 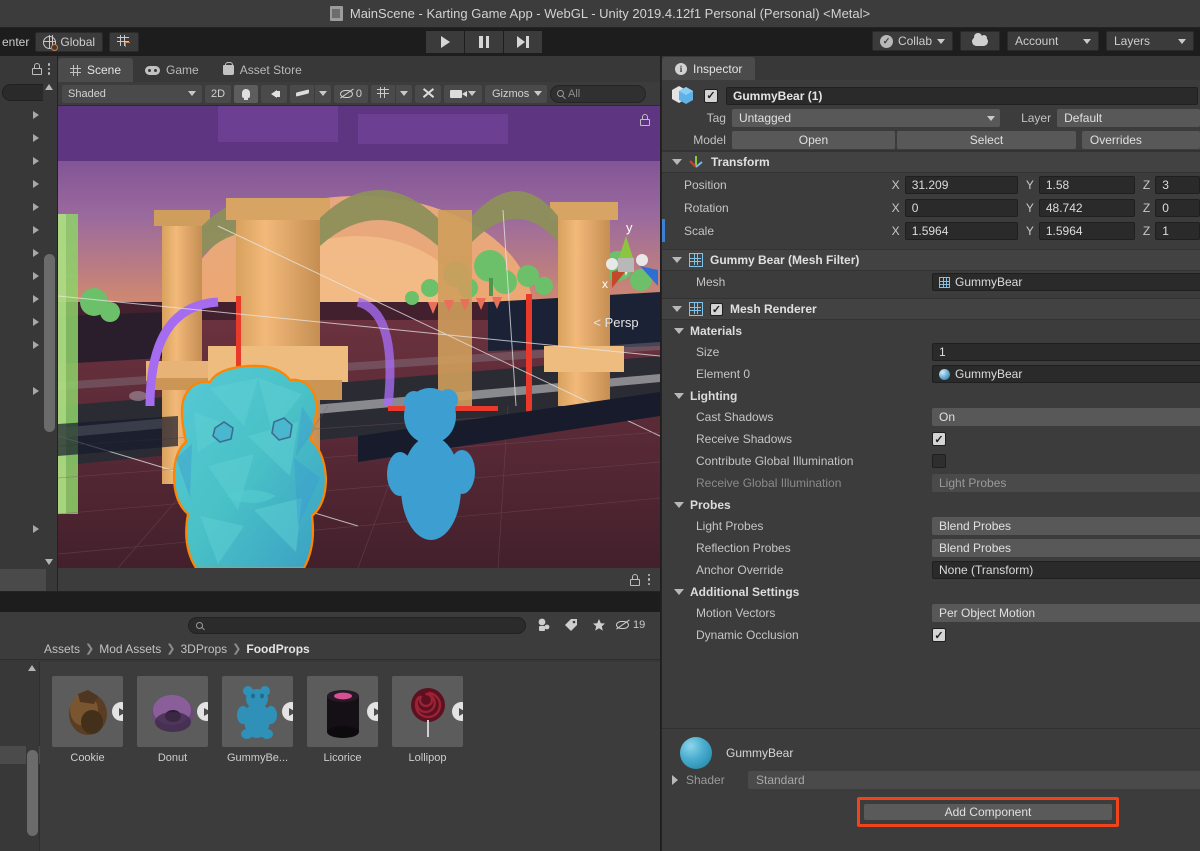 I want to click on project-tree-scrollbar, so click(x=32, y=756).